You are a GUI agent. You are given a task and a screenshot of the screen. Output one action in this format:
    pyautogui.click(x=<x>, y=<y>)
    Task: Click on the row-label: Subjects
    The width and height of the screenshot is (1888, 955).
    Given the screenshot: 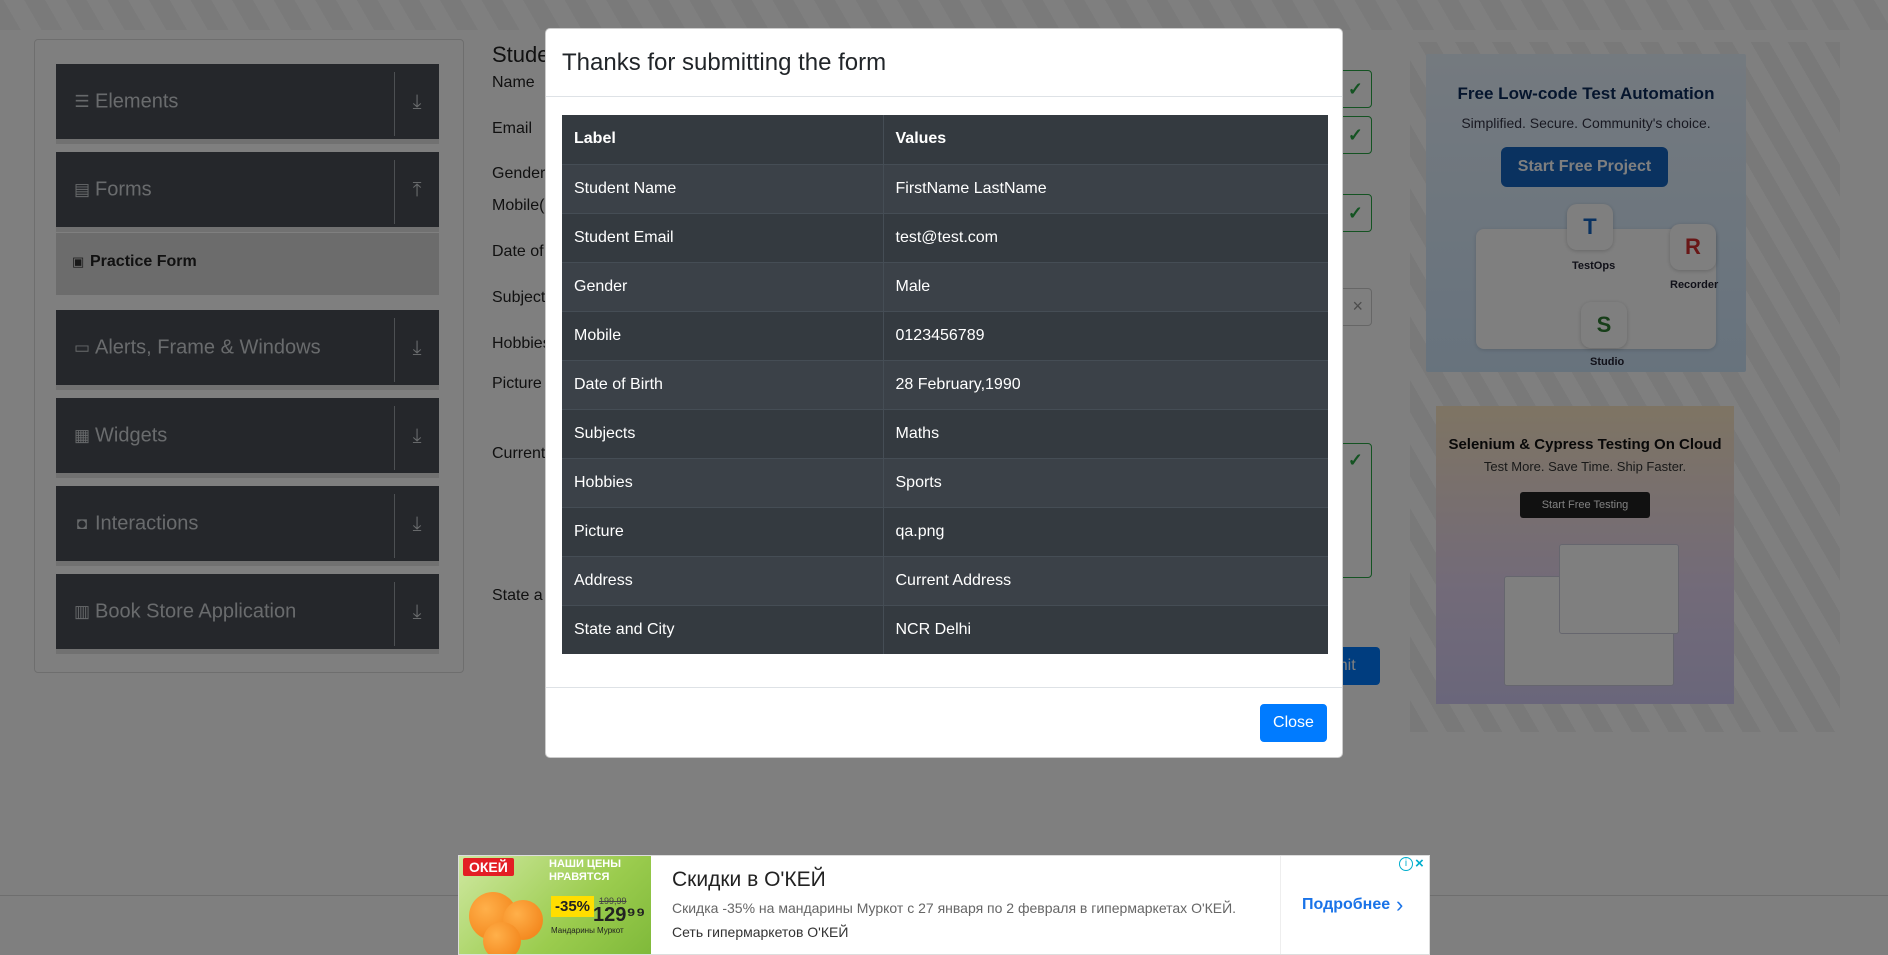 What is the action you would take?
    pyautogui.click(x=723, y=433)
    